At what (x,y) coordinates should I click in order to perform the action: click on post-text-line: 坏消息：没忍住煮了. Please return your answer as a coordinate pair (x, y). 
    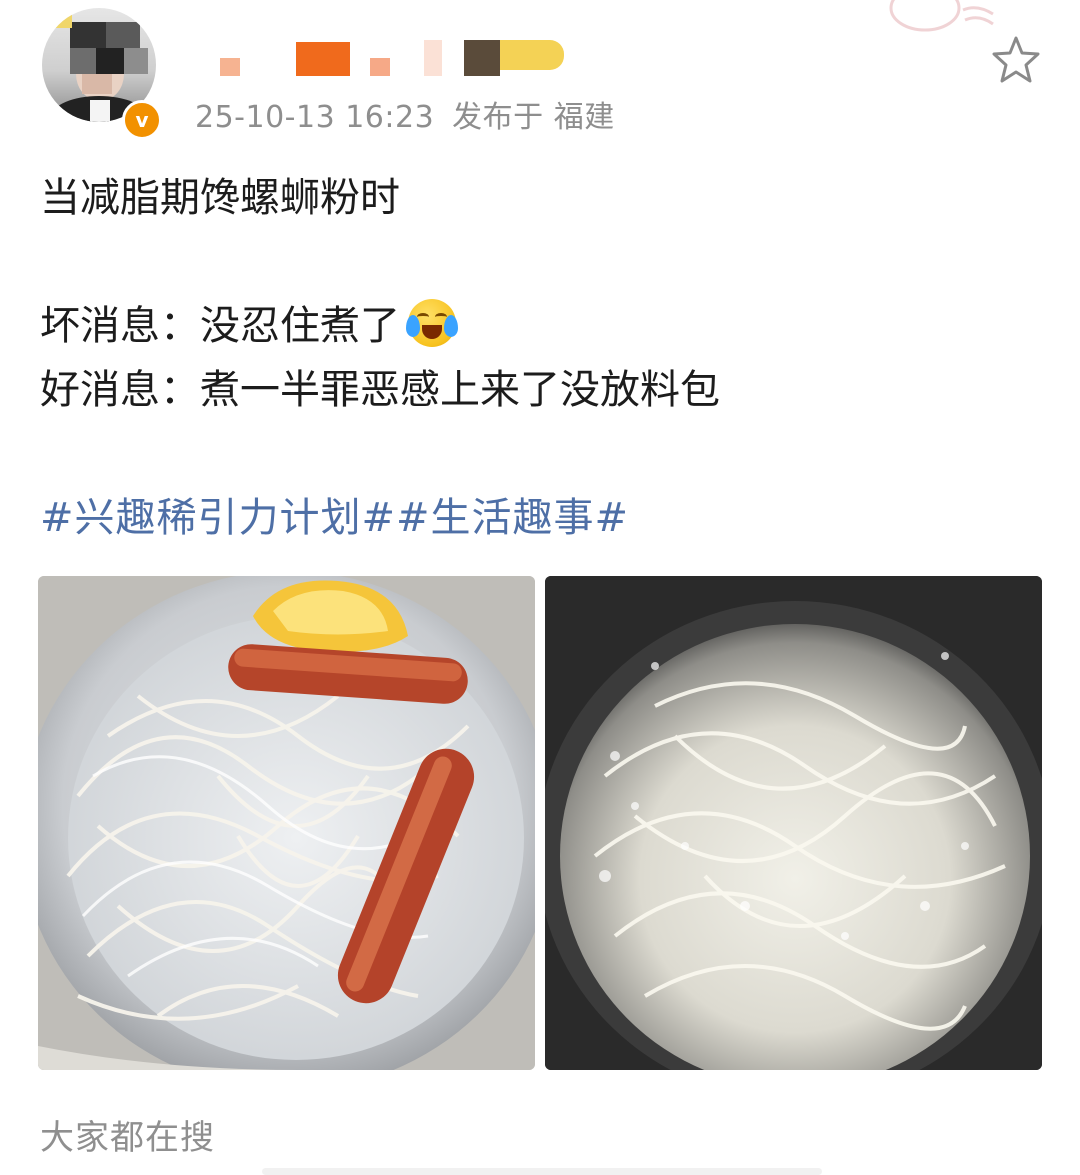
    Looking at the image, I should click on (540, 326).